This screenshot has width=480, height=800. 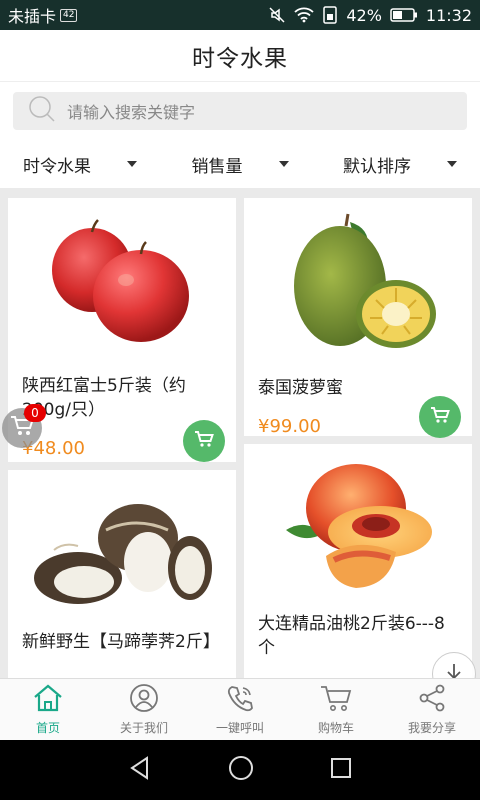 What do you see at coordinates (69, 15) in the screenshot?
I see `sim-badge: 42` at bounding box center [69, 15].